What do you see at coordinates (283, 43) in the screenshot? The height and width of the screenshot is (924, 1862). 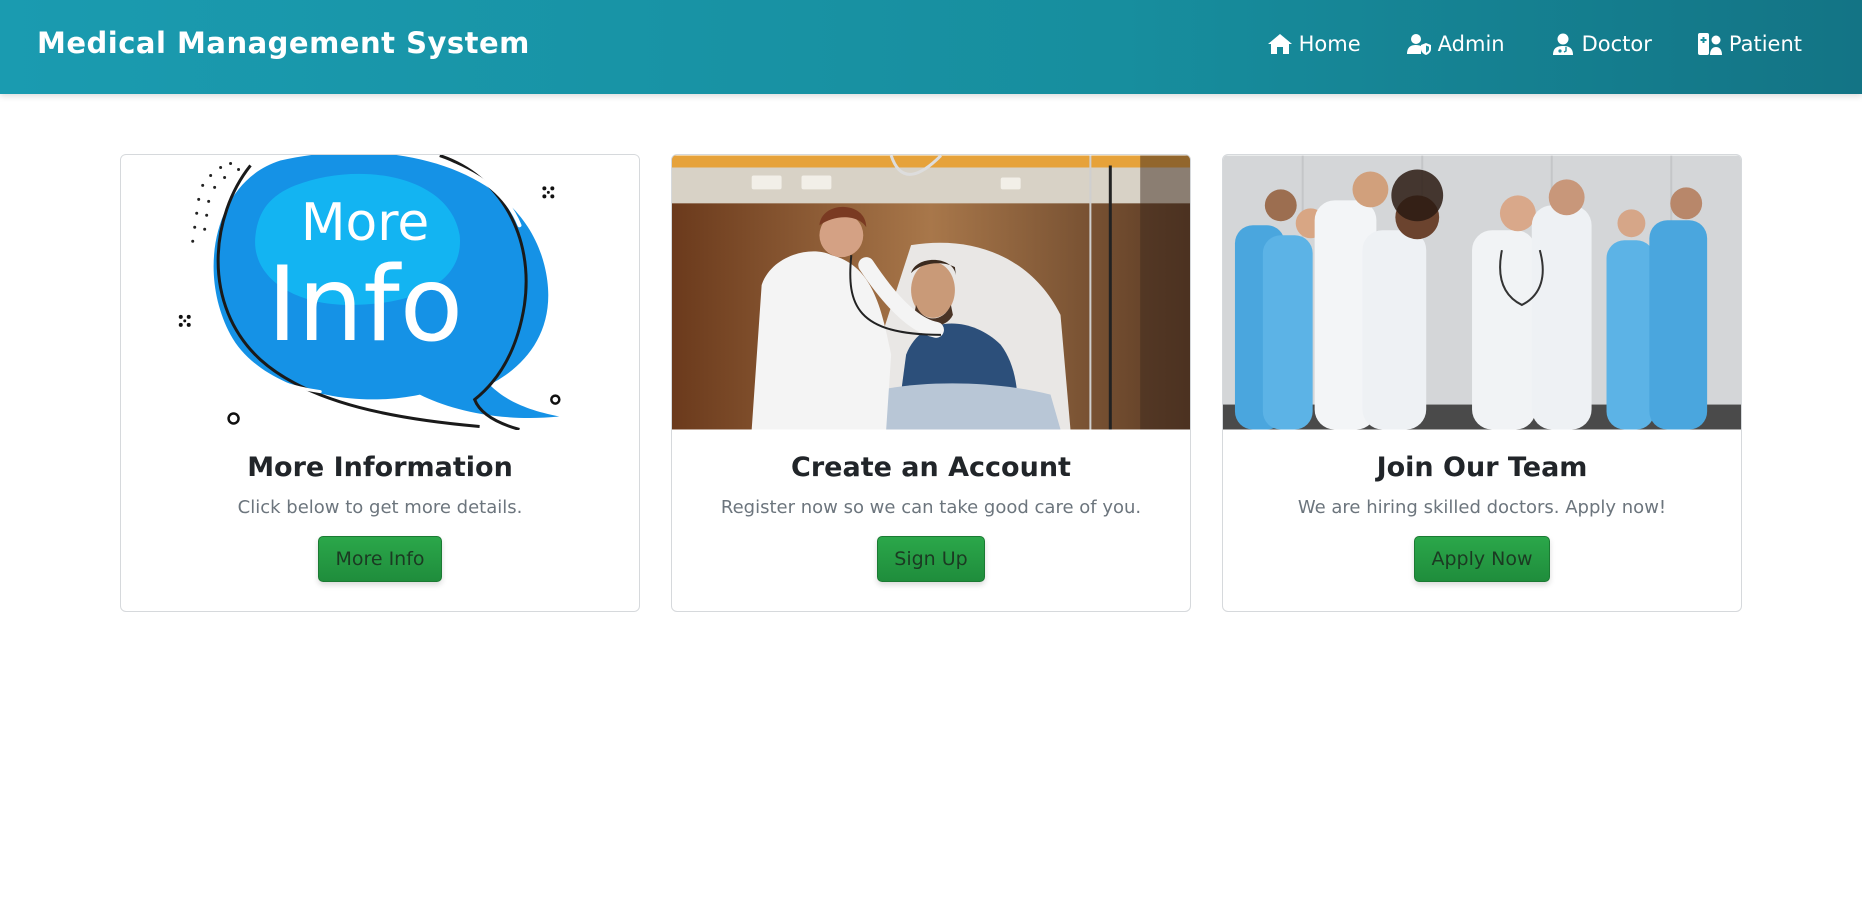 I see `brand-title: Medical Management System` at bounding box center [283, 43].